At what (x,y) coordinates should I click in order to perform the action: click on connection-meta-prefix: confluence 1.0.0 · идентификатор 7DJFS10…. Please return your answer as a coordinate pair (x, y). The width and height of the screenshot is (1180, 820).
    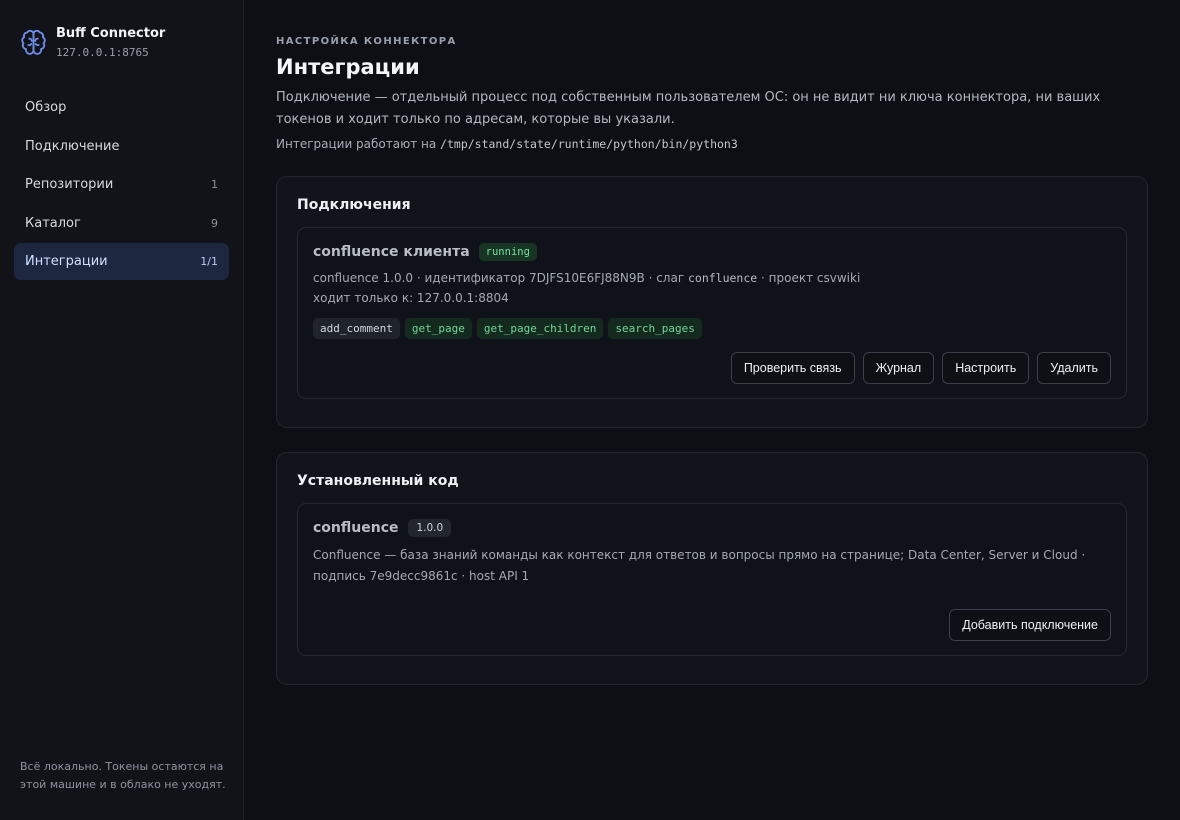
    Looking at the image, I should click on (499, 278).